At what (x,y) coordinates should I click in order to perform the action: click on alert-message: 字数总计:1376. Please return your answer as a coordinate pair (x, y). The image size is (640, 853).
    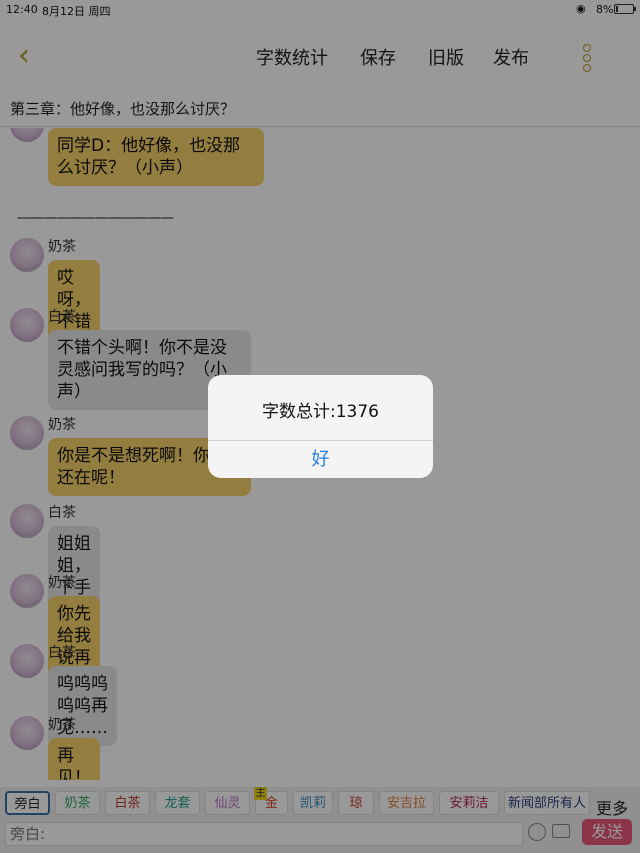
    Looking at the image, I should click on (320, 412).